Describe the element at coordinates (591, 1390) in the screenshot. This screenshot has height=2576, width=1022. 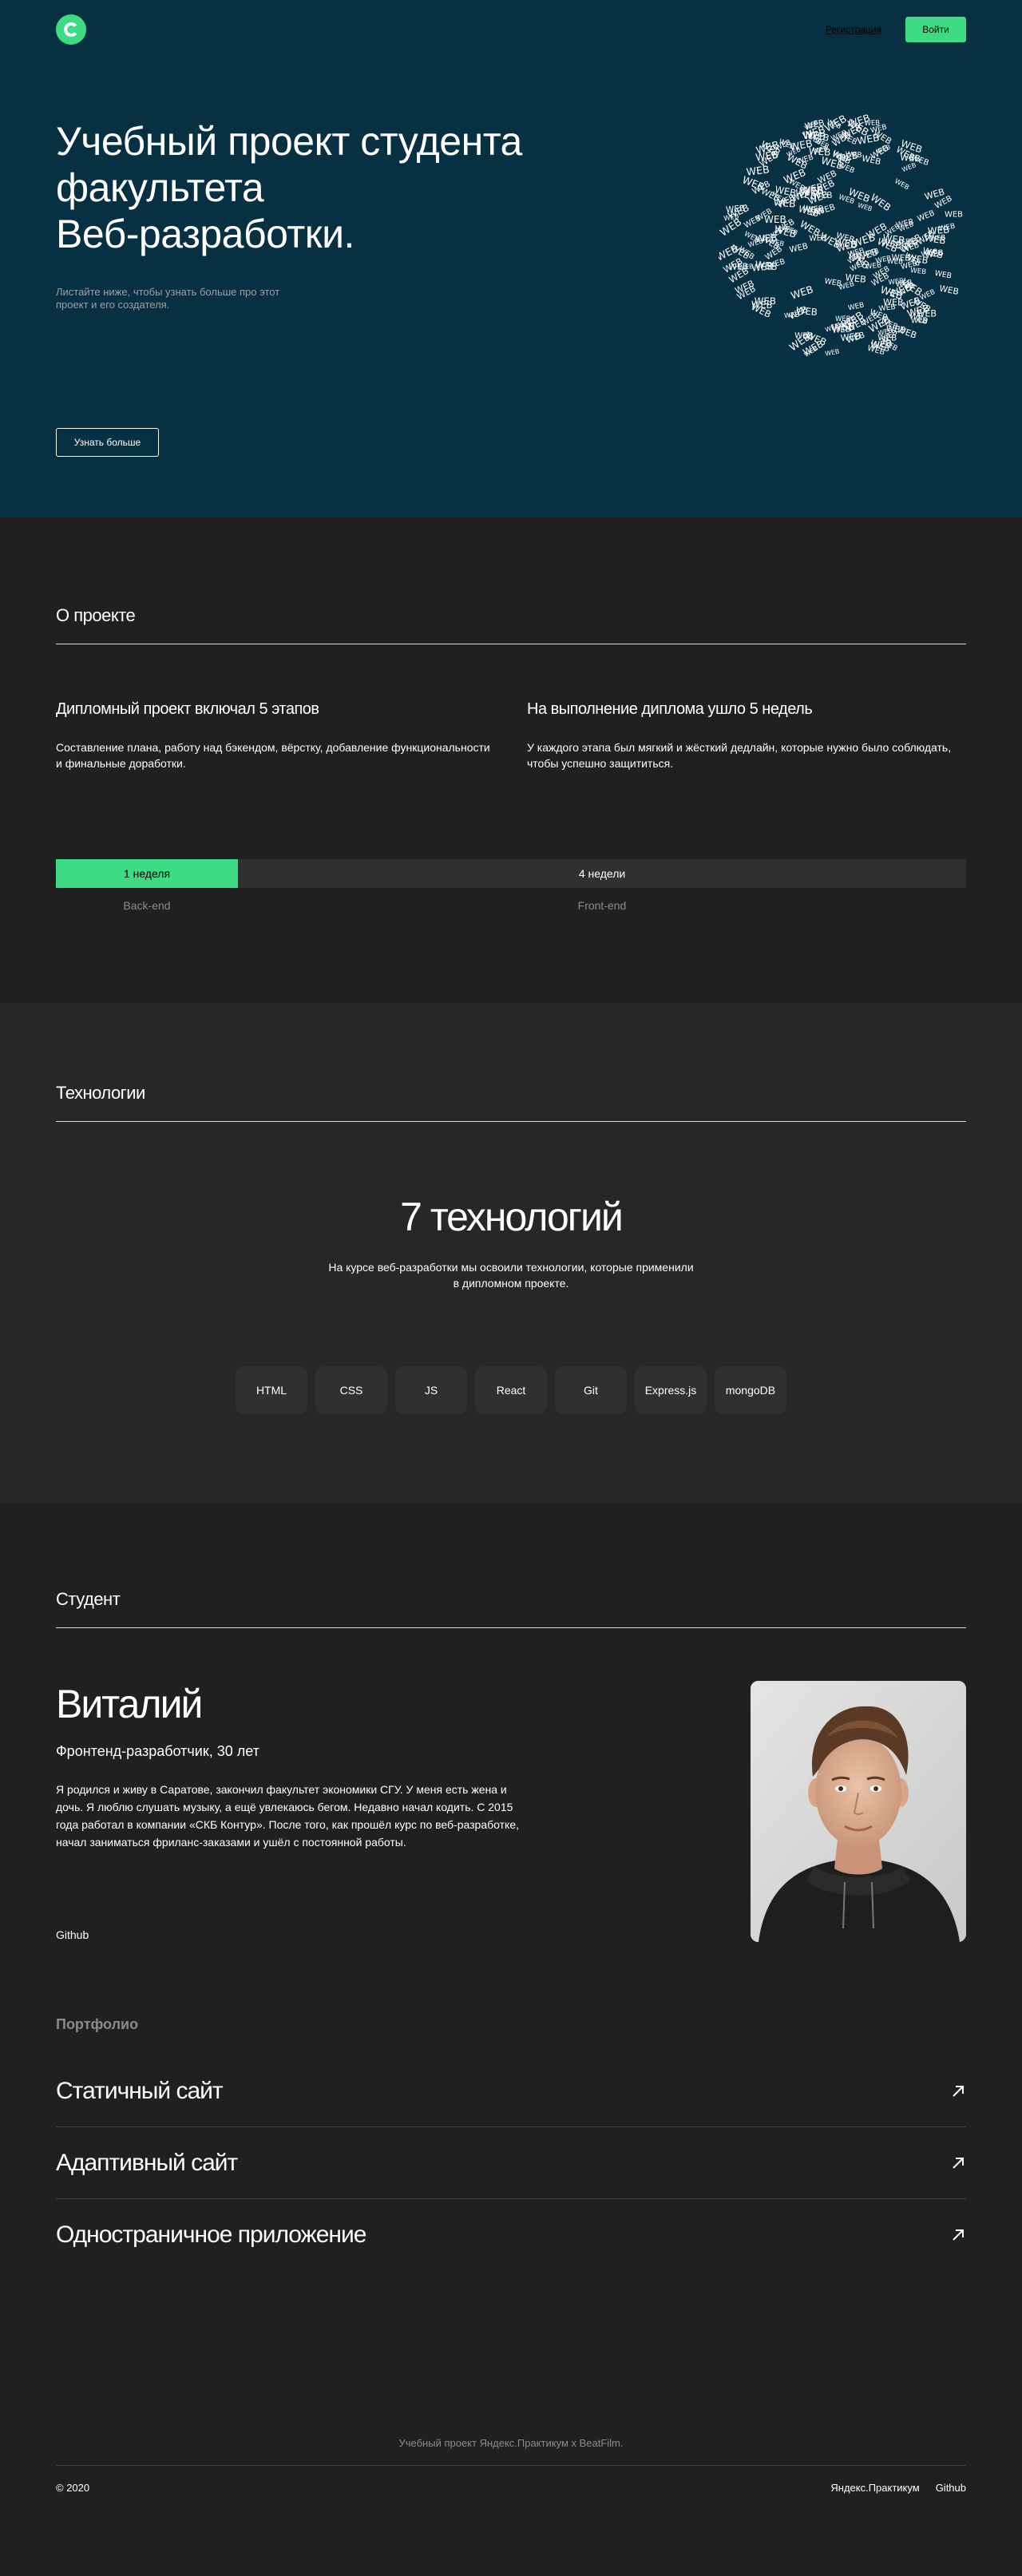
I see `tech-item: Git` at that location.